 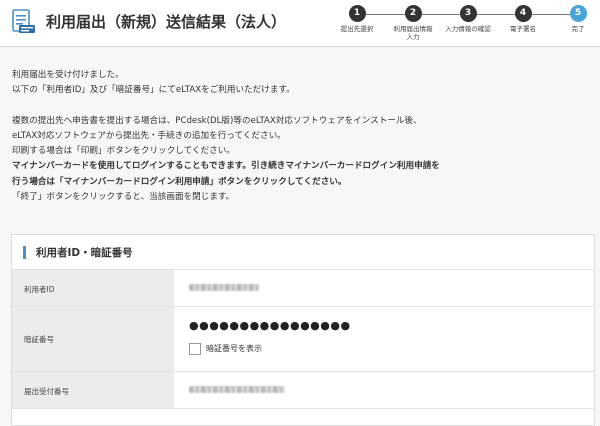 I want to click on user-id-label: 利用者ID, so click(x=93, y=288).